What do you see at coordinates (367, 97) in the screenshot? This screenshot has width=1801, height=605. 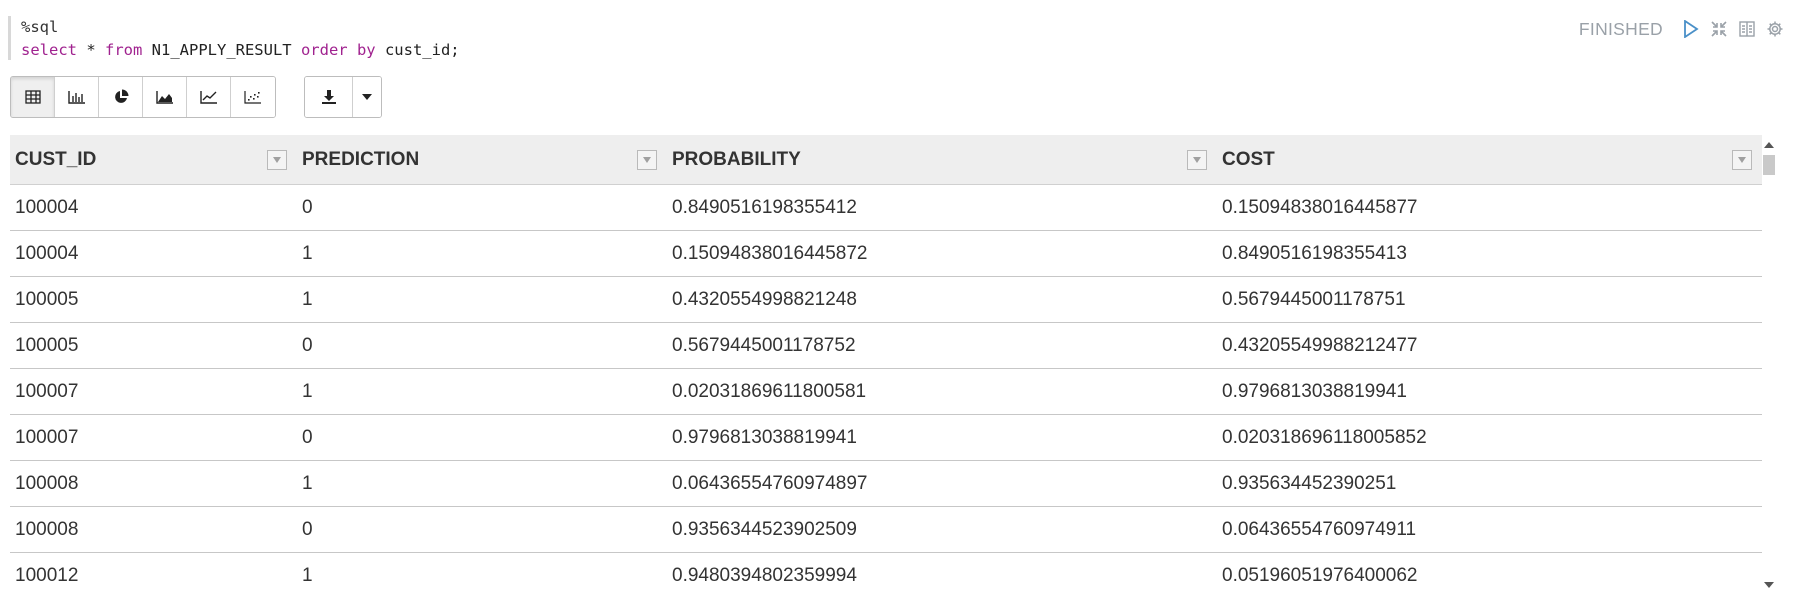 I see `caret-down-icon` at bounding box center [367, 97].